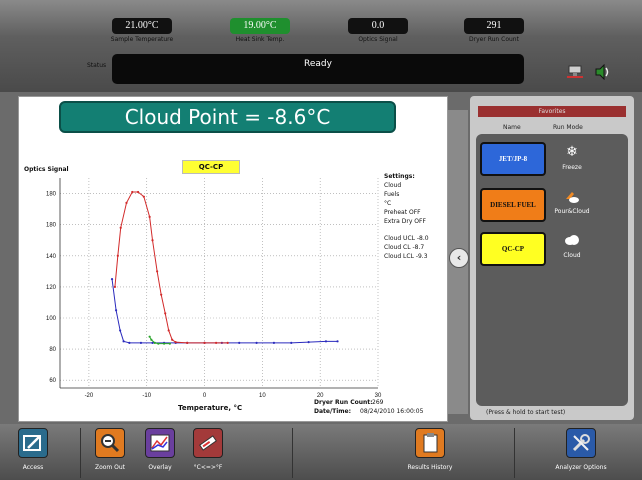 The width and height of the screenshot is (642, 480). I want to click on access-label: Access, so click(33, 467).